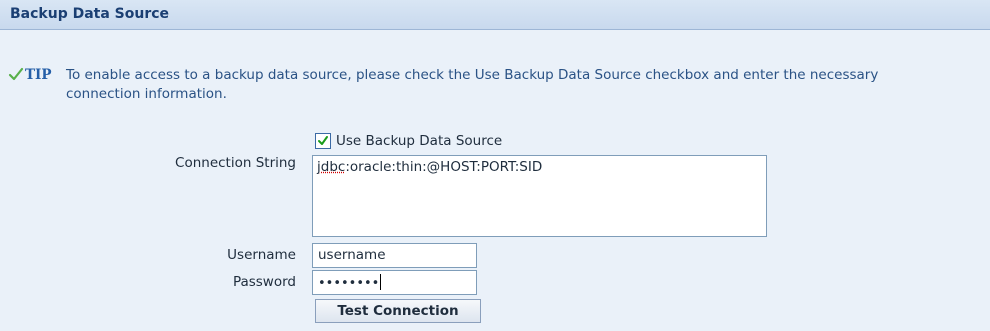 The height and width of the screenshot is (331, 990). What do you see at coordinates (90, 14) in the screenshot?
I see `section-title: Backup Data Source` at bounding box center [90, 14].